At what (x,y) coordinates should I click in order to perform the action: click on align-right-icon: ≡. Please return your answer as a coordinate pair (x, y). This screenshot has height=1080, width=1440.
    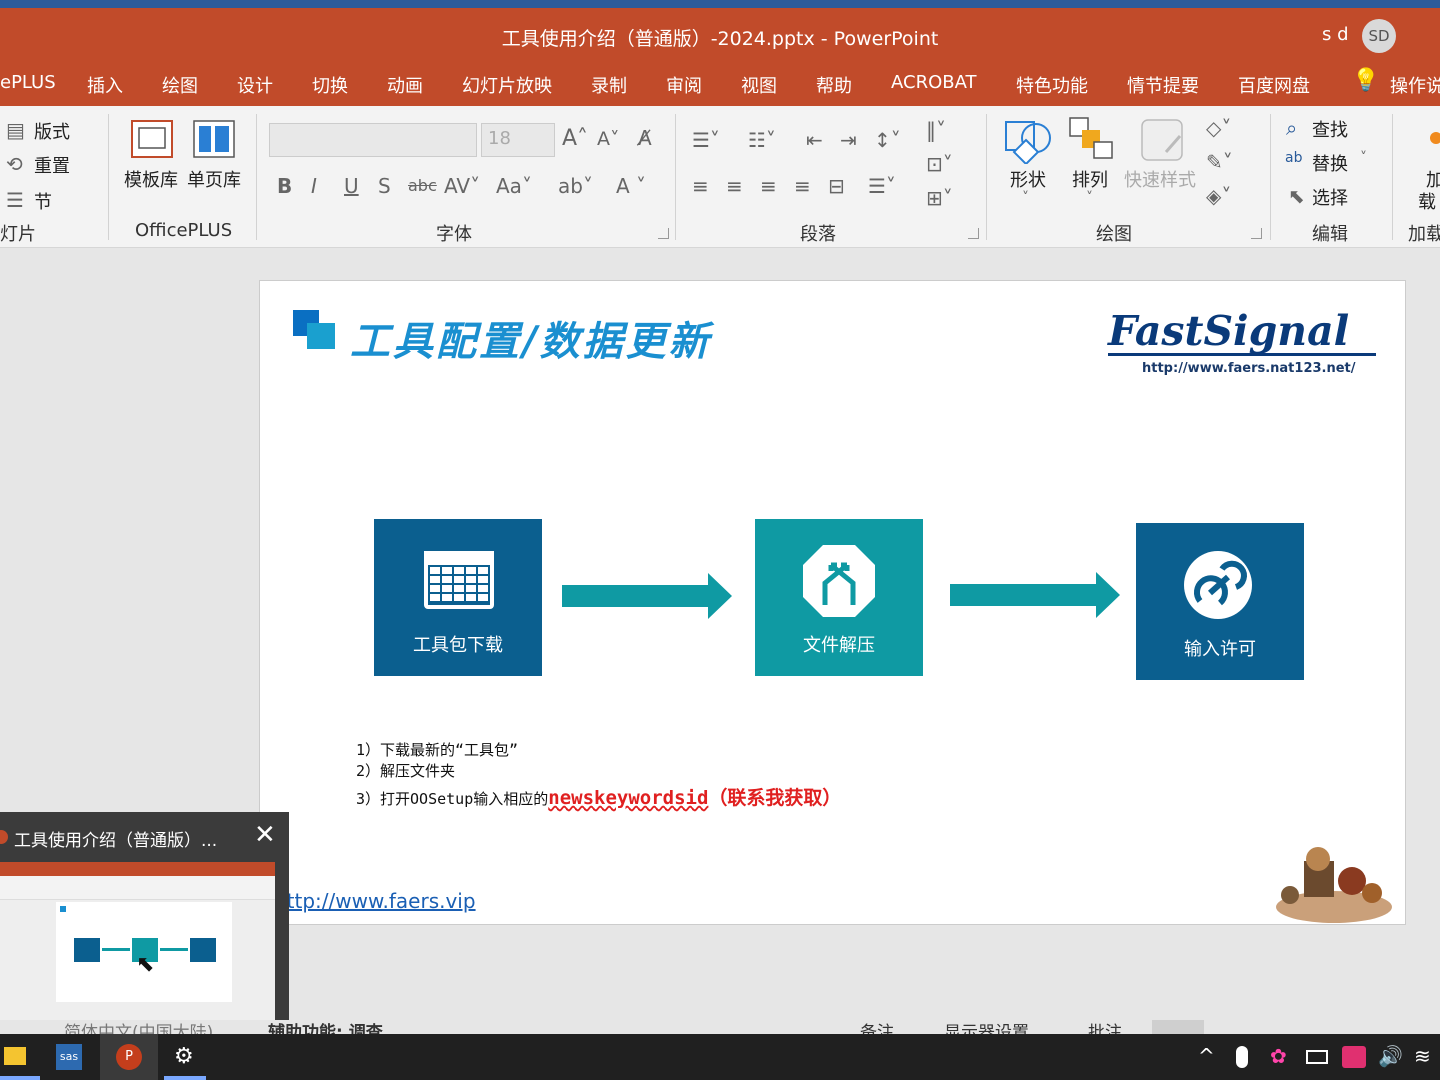
    Looking at the image, I should click on (768, 186).